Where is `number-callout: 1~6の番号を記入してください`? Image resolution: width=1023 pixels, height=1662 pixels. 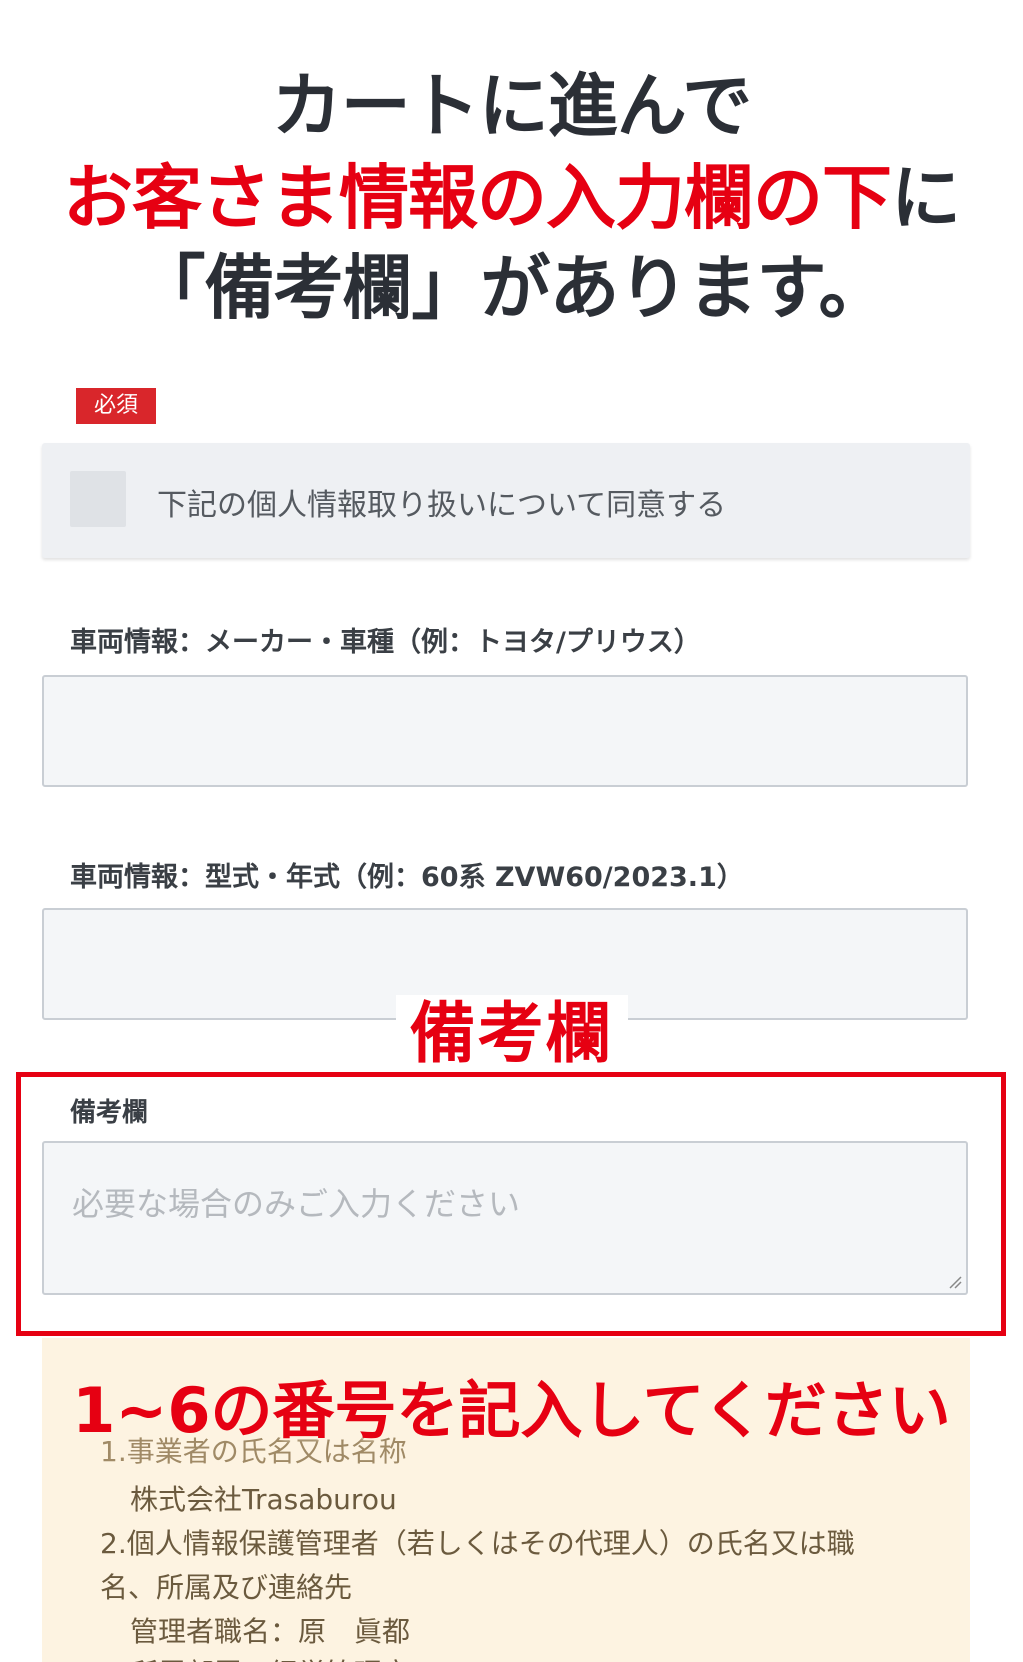
number-callout: 1~6の番号を記入してください is located at coordinates (511, 1410).